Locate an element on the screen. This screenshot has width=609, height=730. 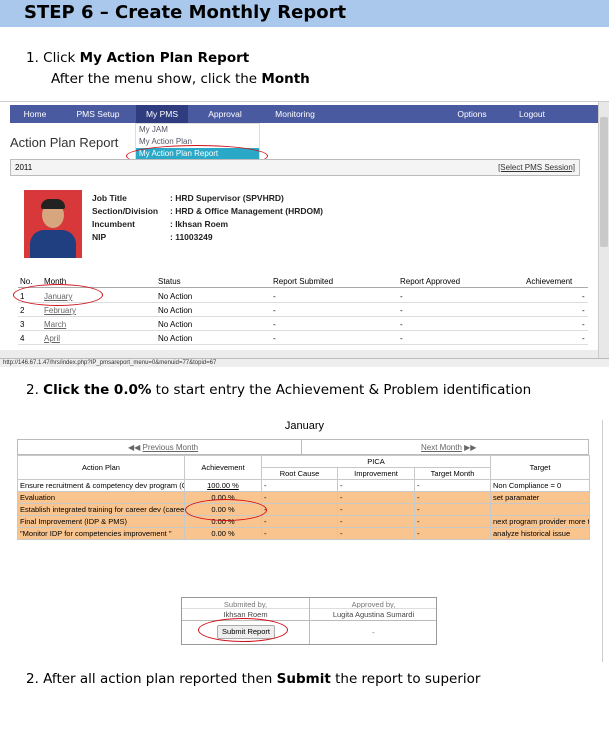
divider is located at coordinates (309, 621).